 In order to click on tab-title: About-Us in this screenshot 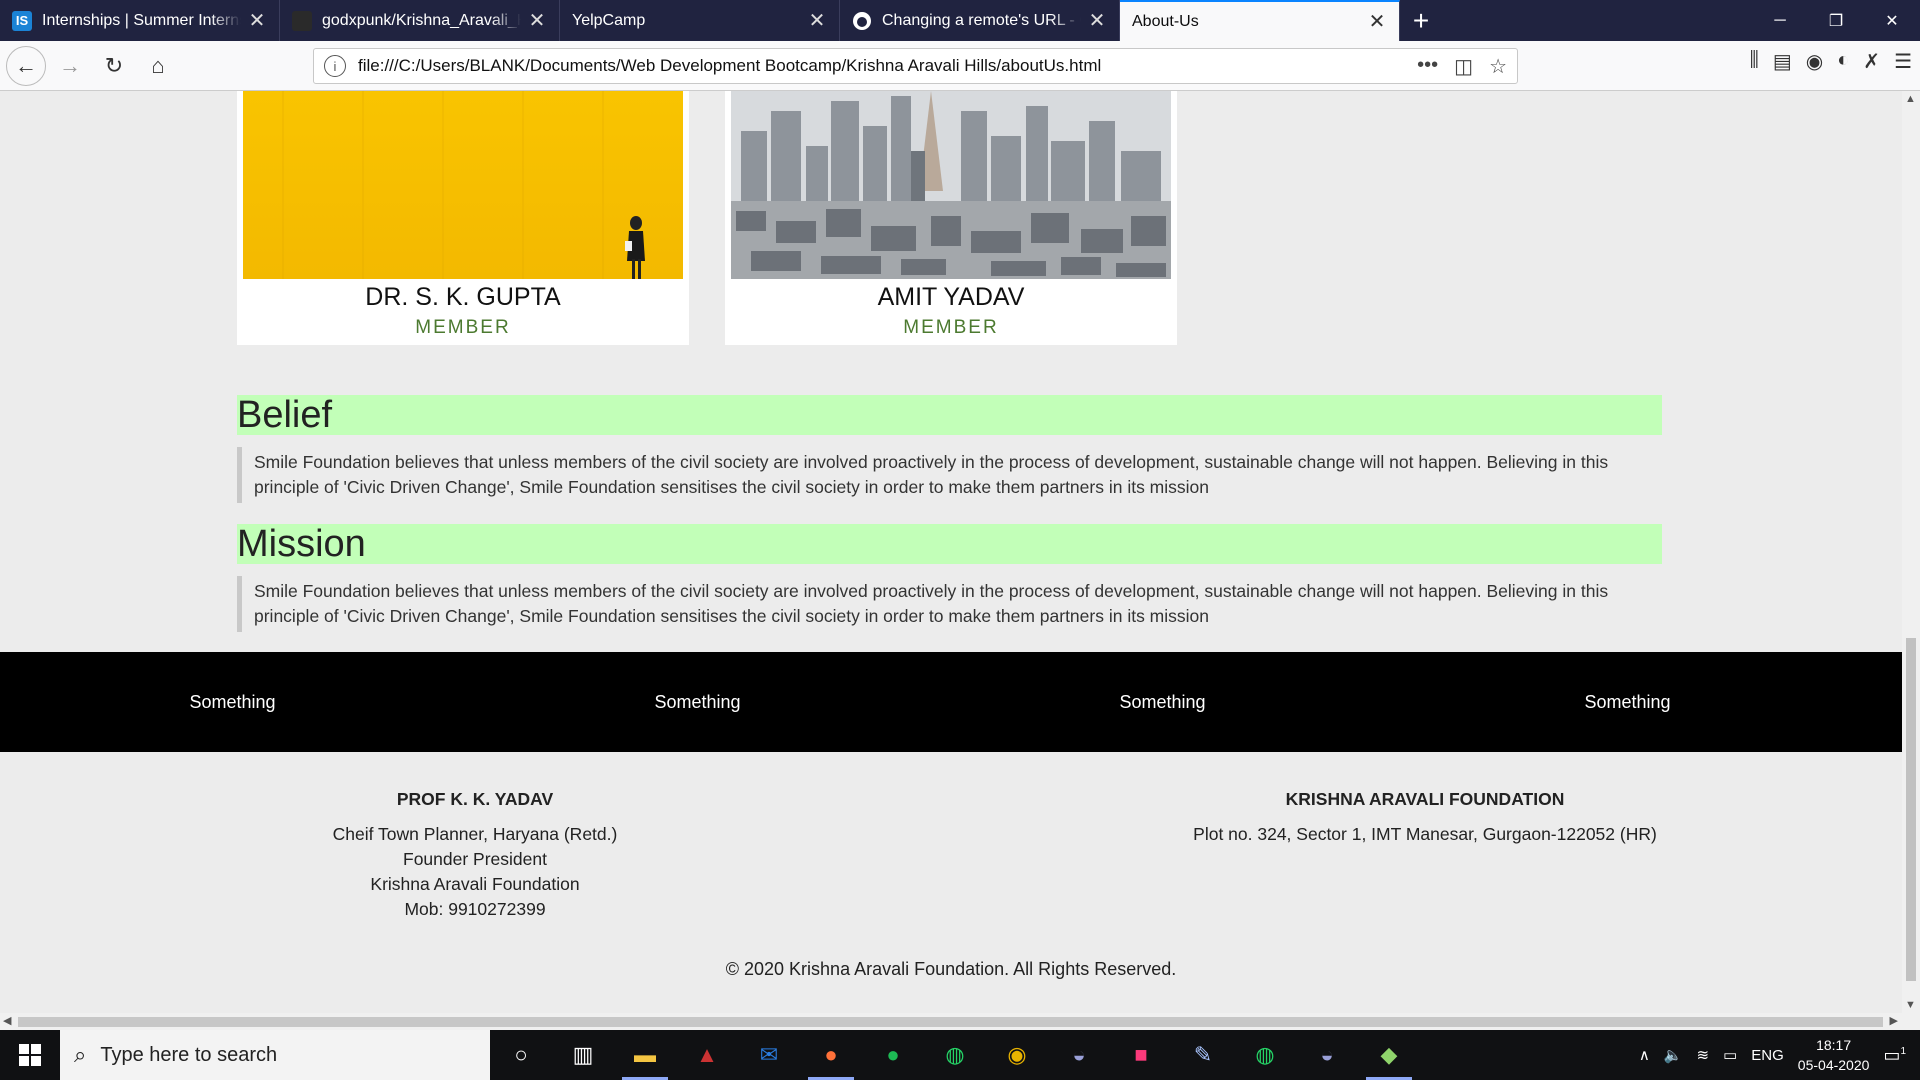, I will do `click(1165, 21)`.